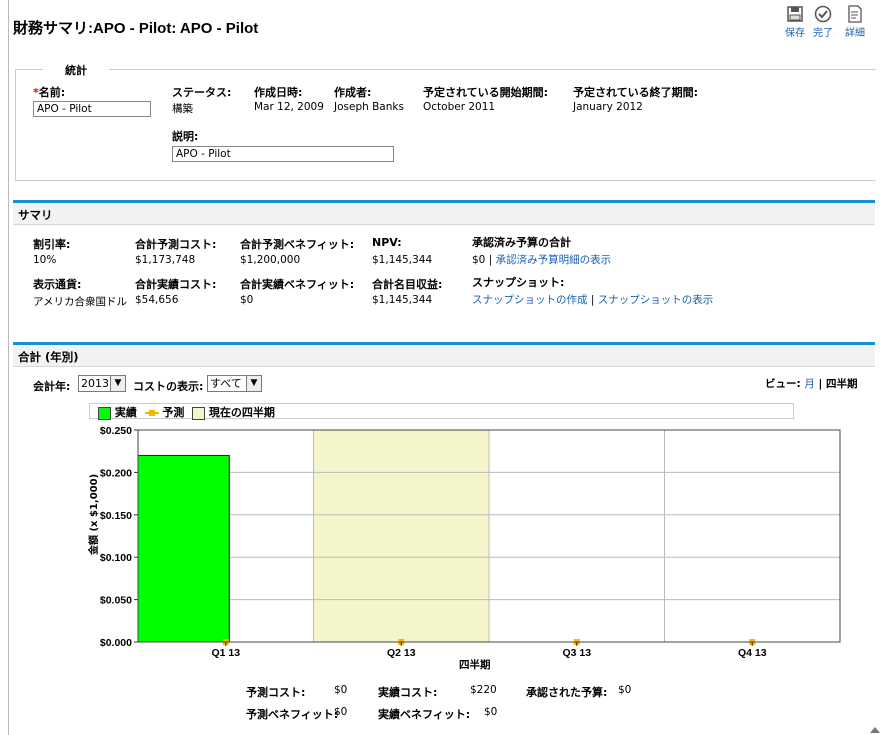 Image resolution: width=882 pixels, height=735 pixels. I want to click on snapshot-links: スナップショットの作成 | スナップショットの表示, so click(592, 299).